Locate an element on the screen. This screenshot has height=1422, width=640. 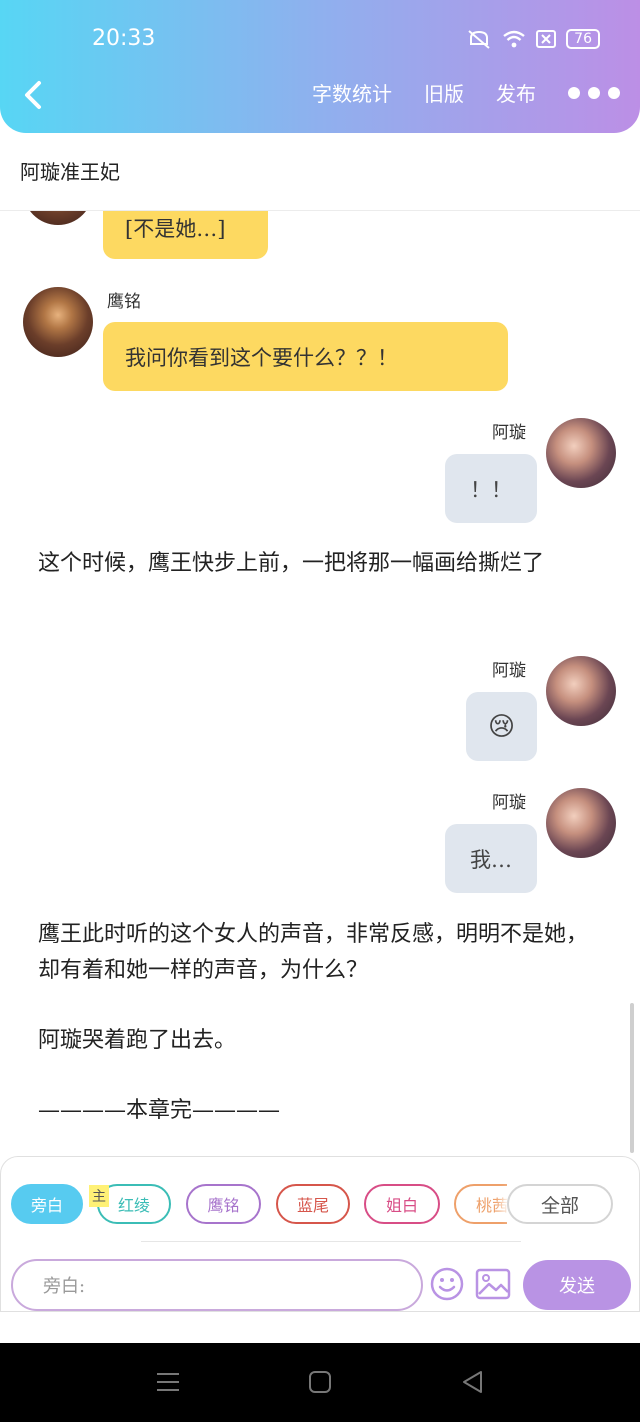
message-bubble: 我问你看到这个要什么？？！ is located at coordinates (305, 356).